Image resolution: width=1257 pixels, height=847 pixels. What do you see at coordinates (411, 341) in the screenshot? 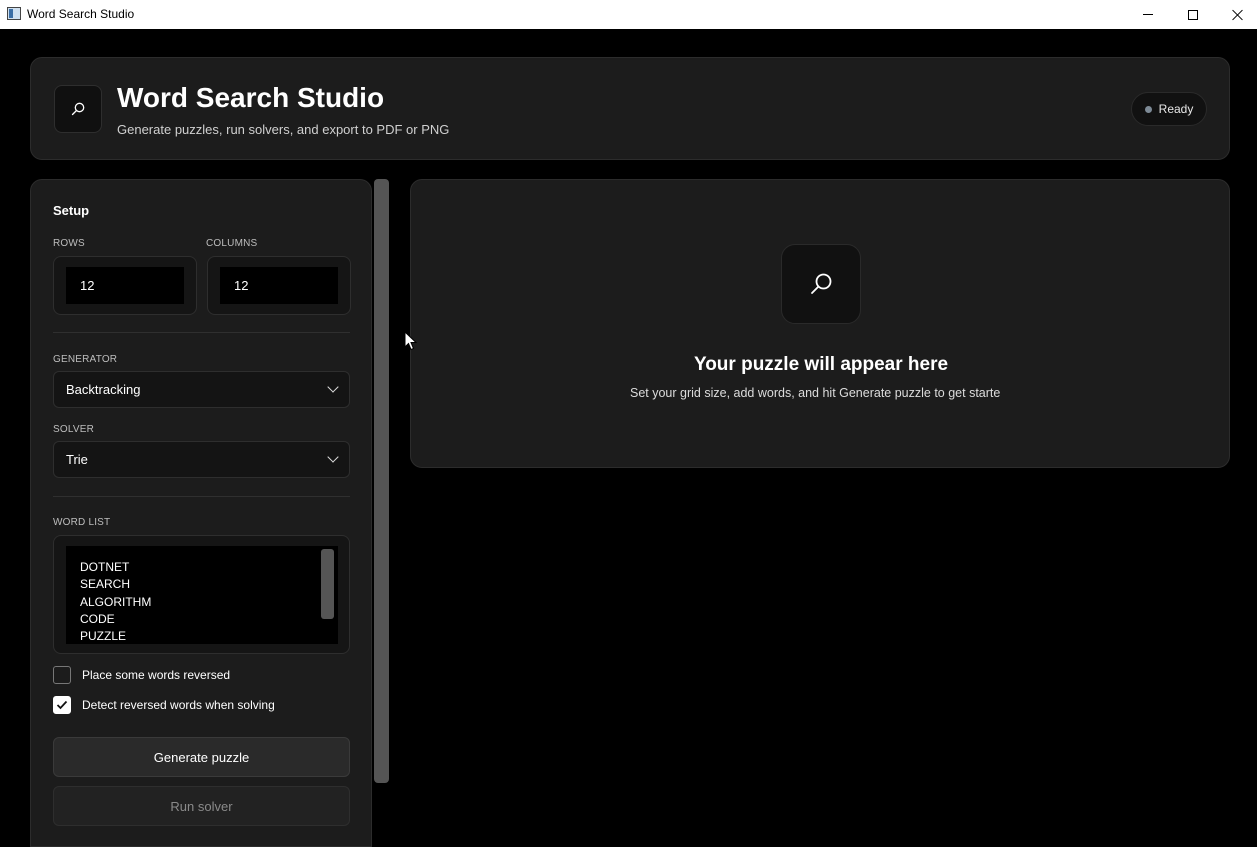
I see `mouse-cursor-icon` at bounding box center [411, 341].